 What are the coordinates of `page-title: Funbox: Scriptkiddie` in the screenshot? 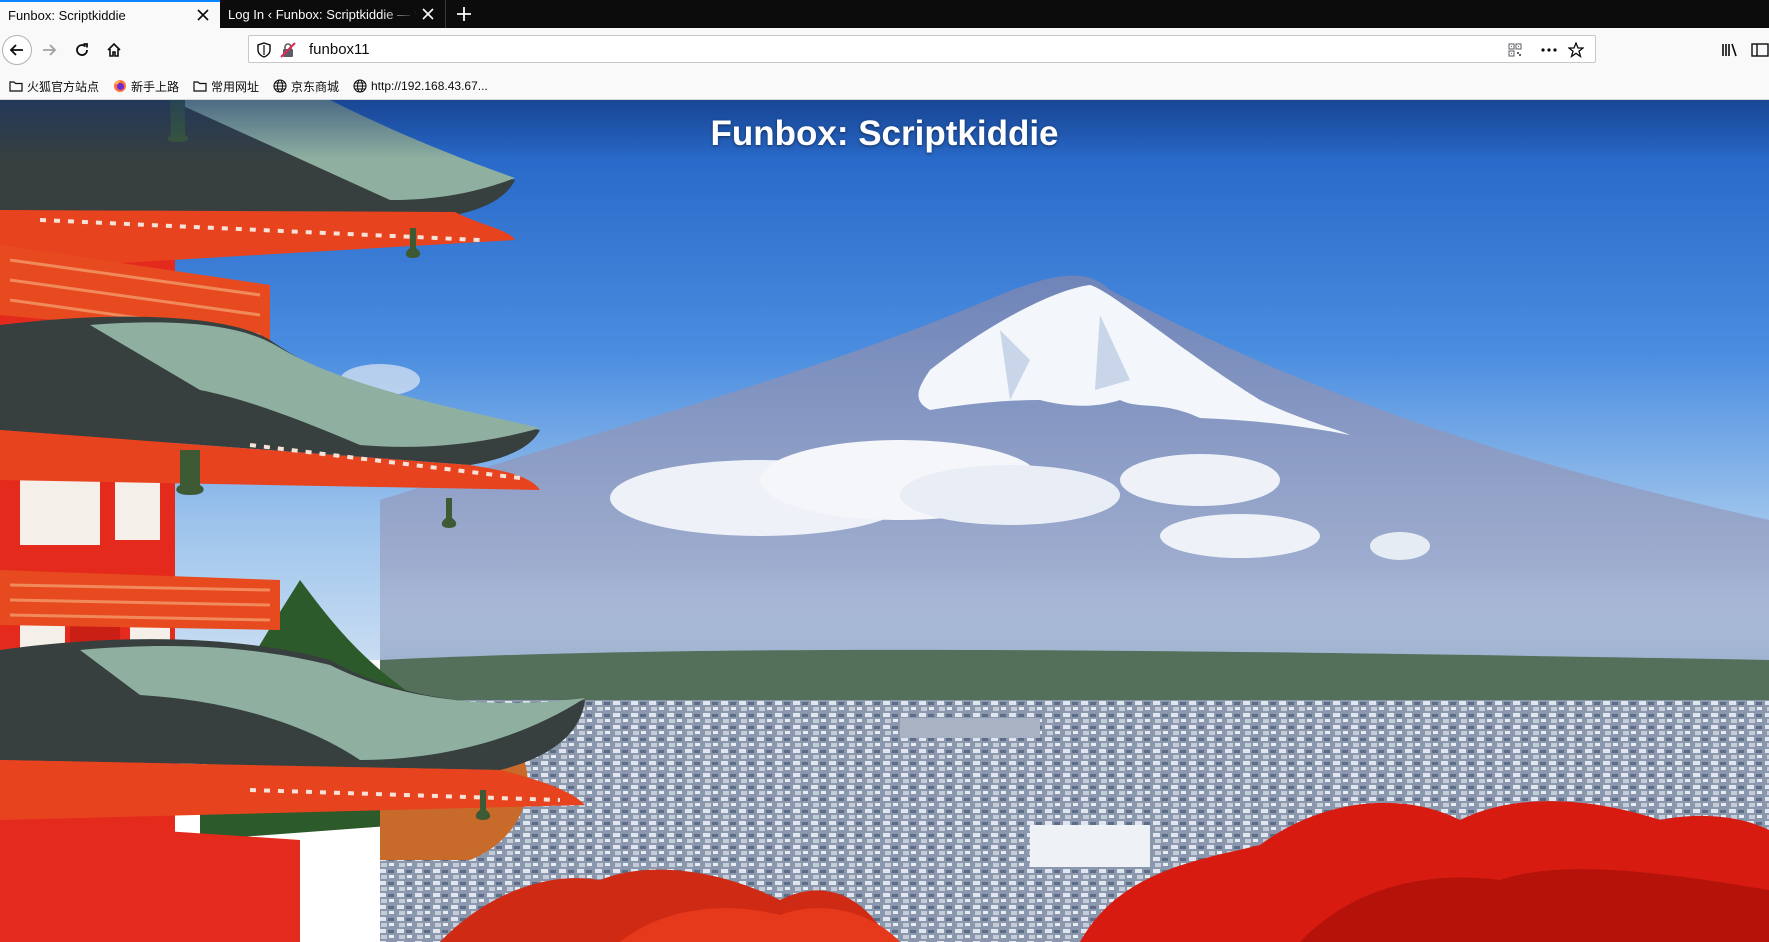 It's located at (884, 133).